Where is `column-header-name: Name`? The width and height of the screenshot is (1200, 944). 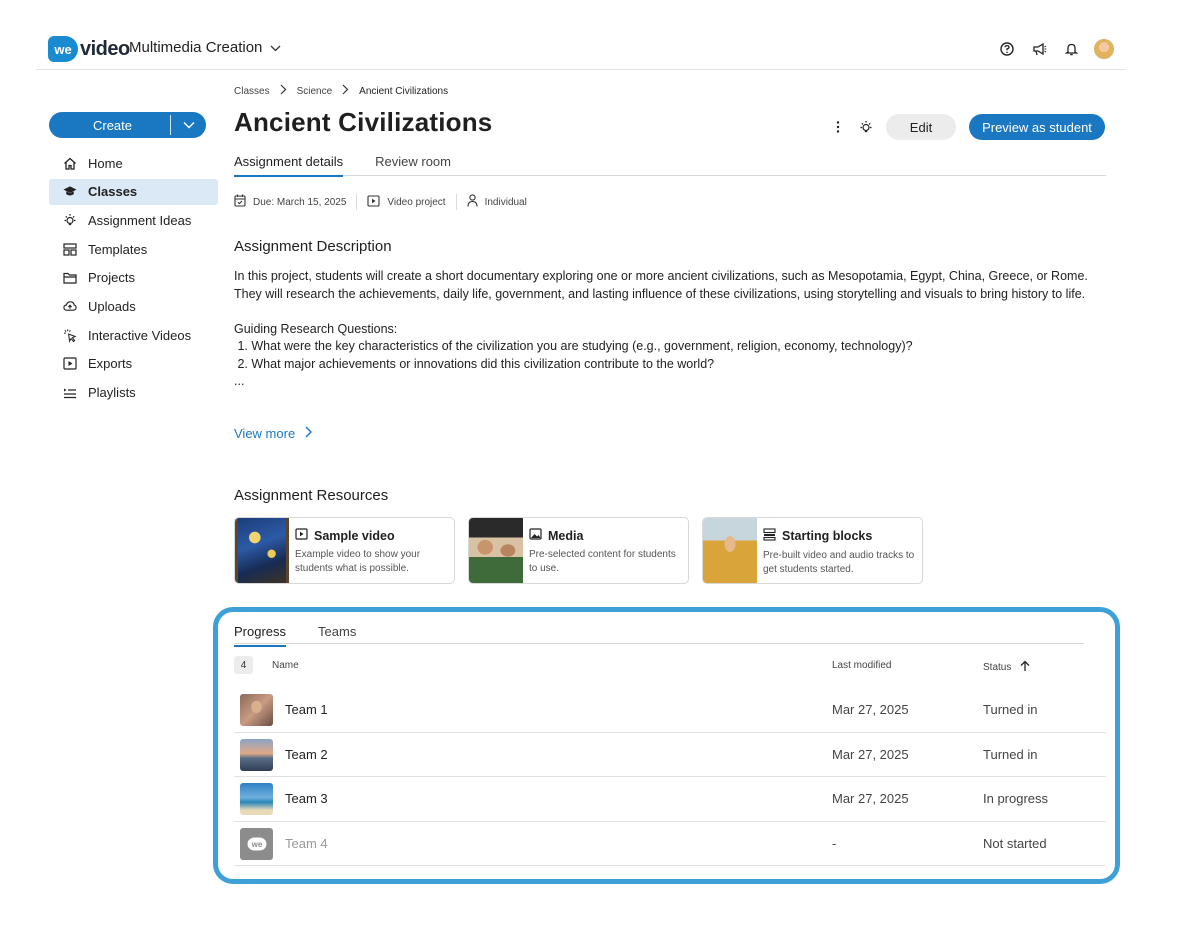
column-header-name: Name is located at coordinates (285, 665).